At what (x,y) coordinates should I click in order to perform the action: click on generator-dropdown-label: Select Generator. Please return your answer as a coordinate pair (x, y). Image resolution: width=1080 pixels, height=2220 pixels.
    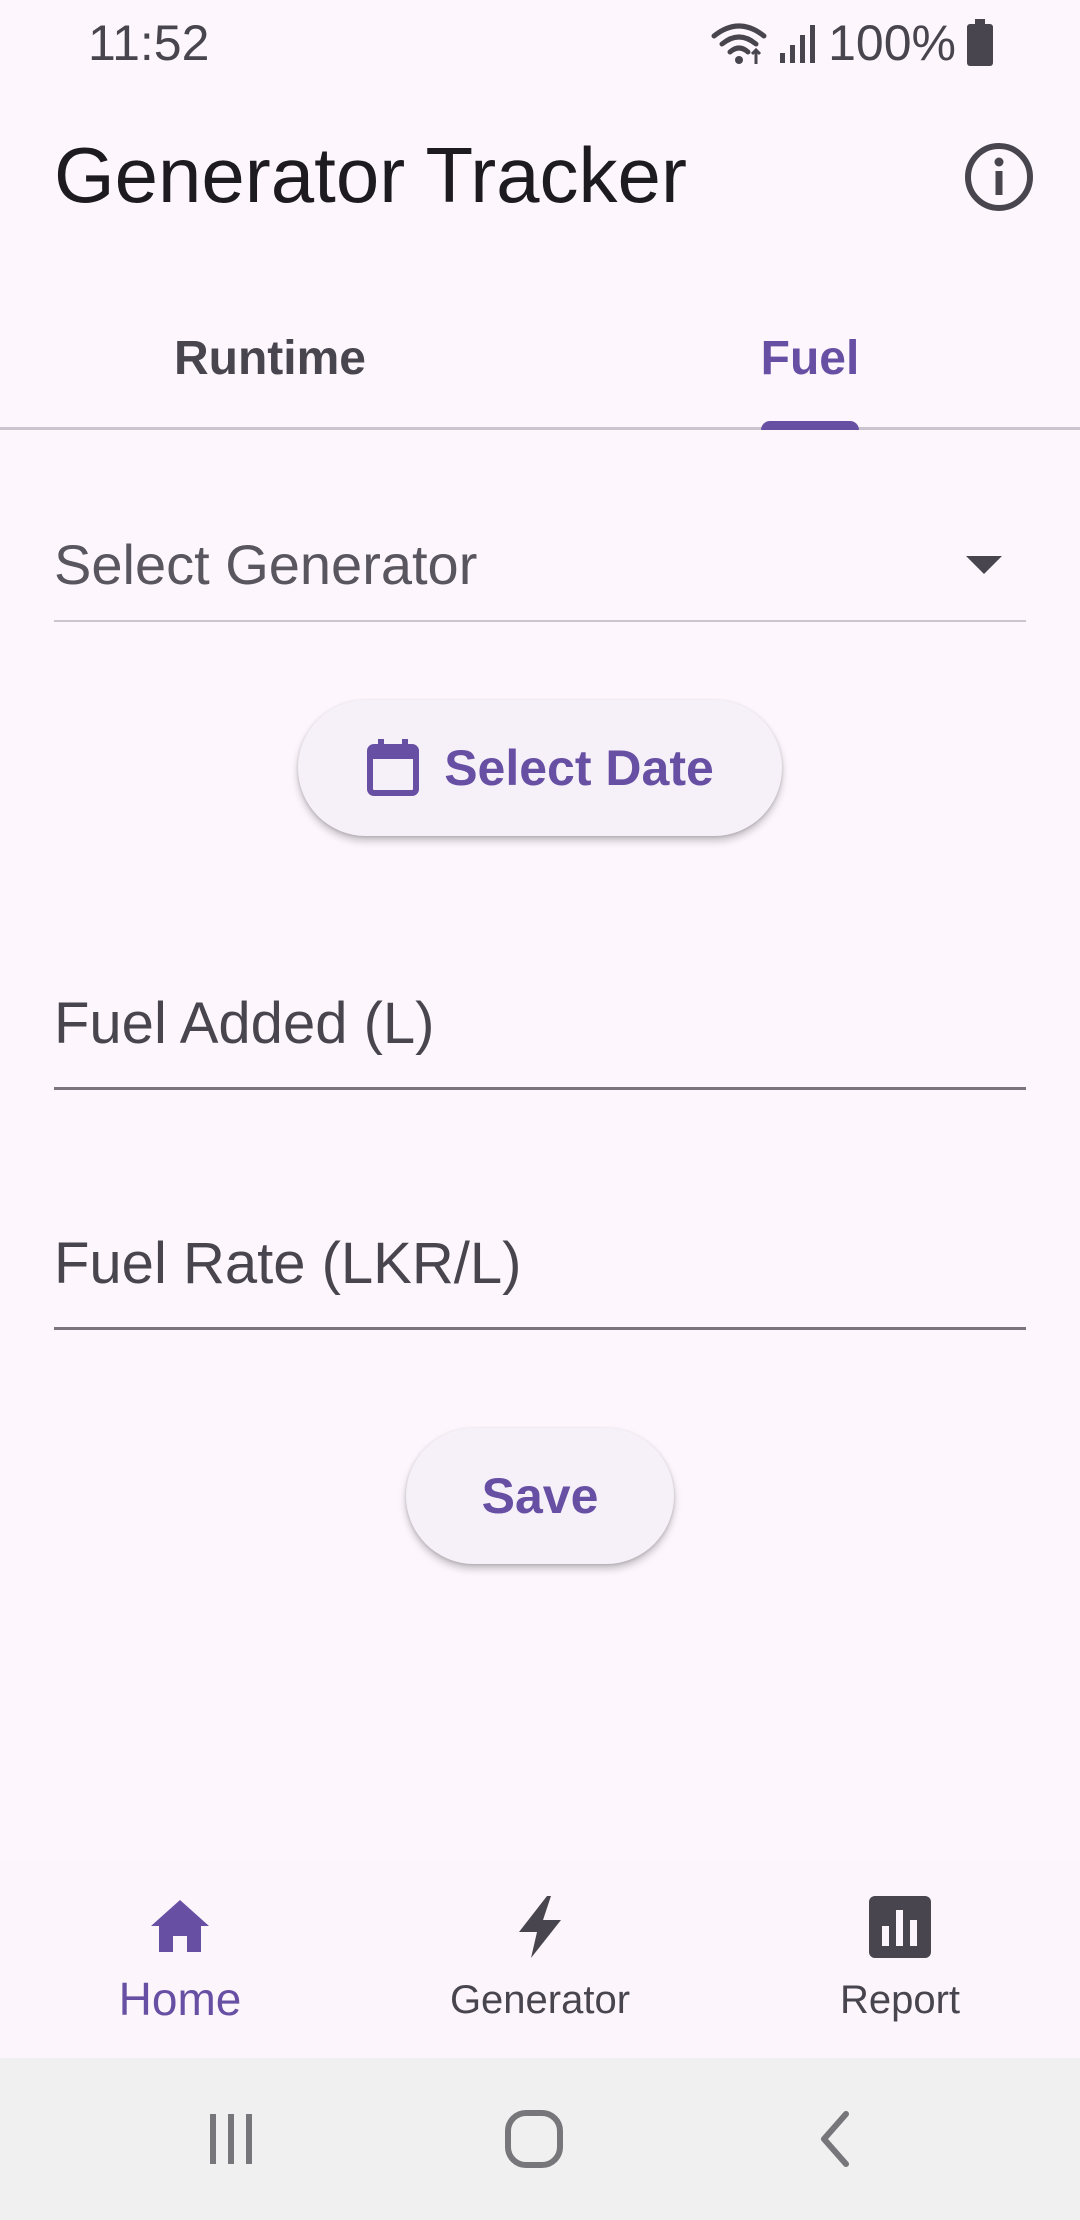
    Looking at the image, I should click on (266, 564).